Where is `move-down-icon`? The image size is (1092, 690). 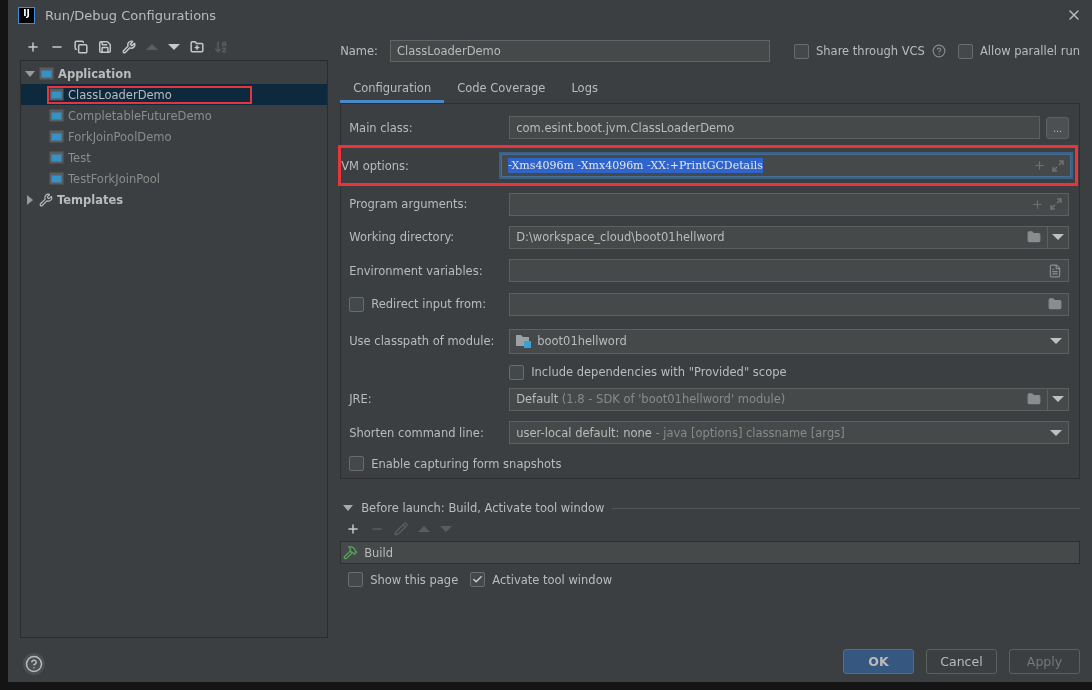 move-down-icon is located at coordinates (174, 47).